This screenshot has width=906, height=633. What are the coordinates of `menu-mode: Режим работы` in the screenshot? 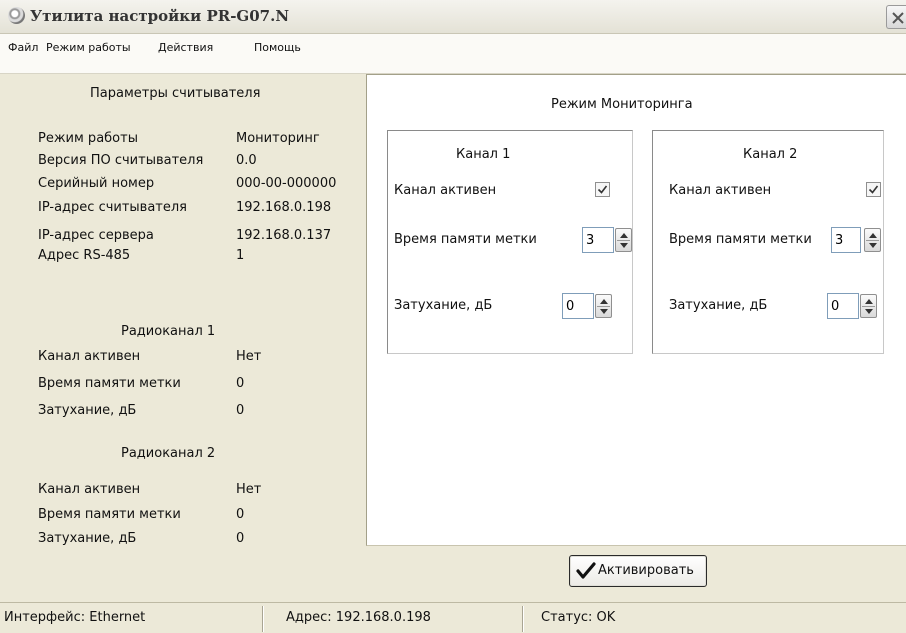 It's located at (88, 47).